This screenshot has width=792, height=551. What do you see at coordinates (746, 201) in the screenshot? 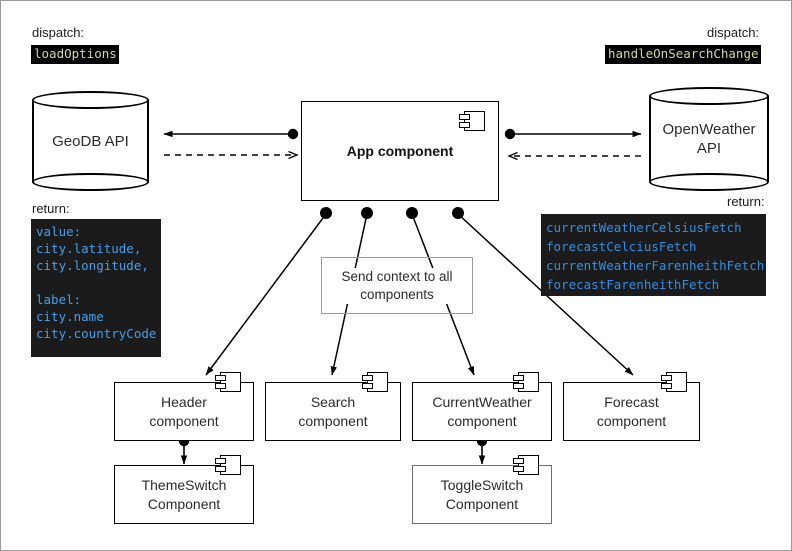
I see `return-right-caption: return:` at bounding box center [746, 201].